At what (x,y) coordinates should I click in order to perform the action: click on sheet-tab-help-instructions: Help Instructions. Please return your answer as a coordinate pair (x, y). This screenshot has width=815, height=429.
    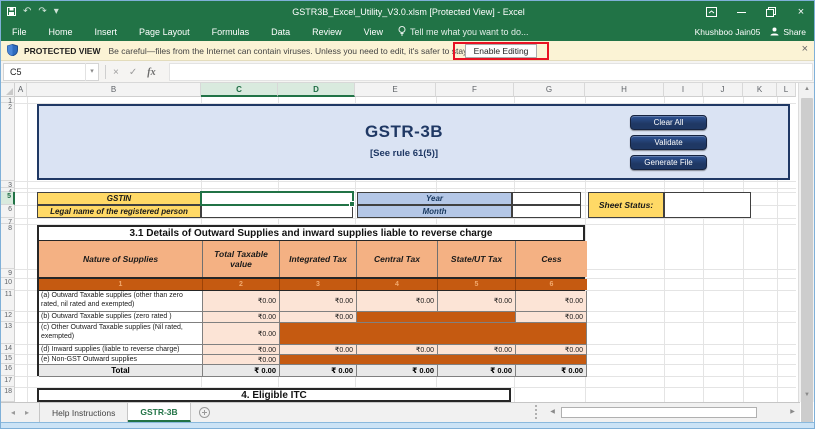
    Looking at the image, I should click on (84, 412).